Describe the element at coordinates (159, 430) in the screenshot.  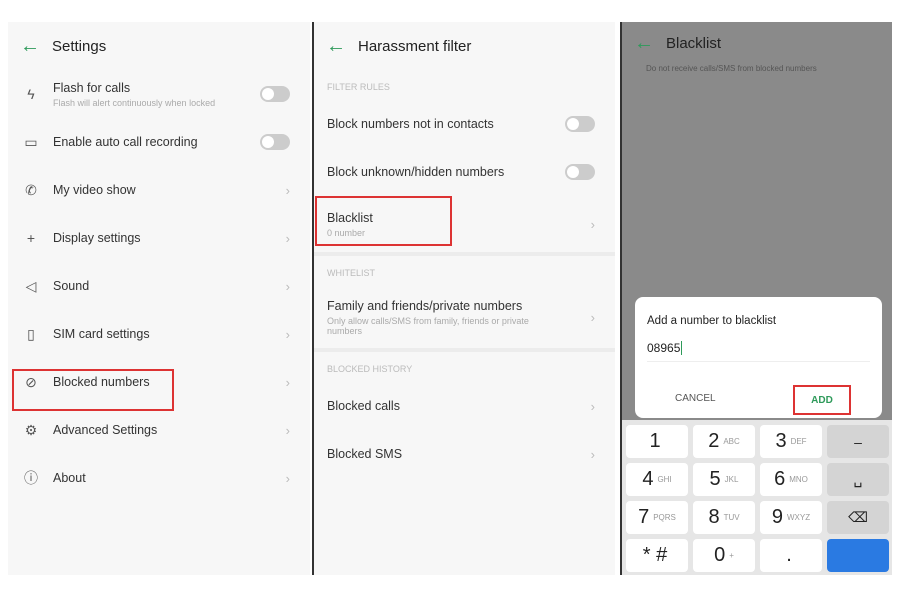
I see `settings-item: ⚙ Advanced Settings ›` at that location.